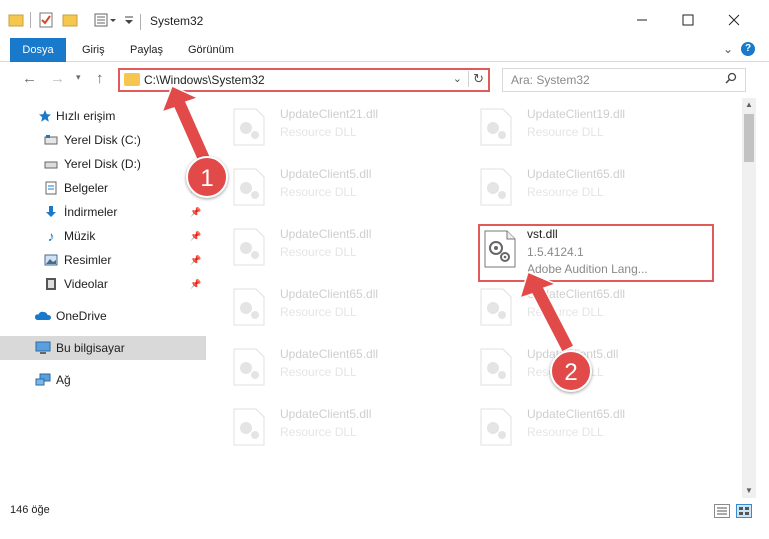  What do you see at coordinates (146, 50) in the screenshot?
I see `tab-share: Paylaş` at bounding box center [146, 50].